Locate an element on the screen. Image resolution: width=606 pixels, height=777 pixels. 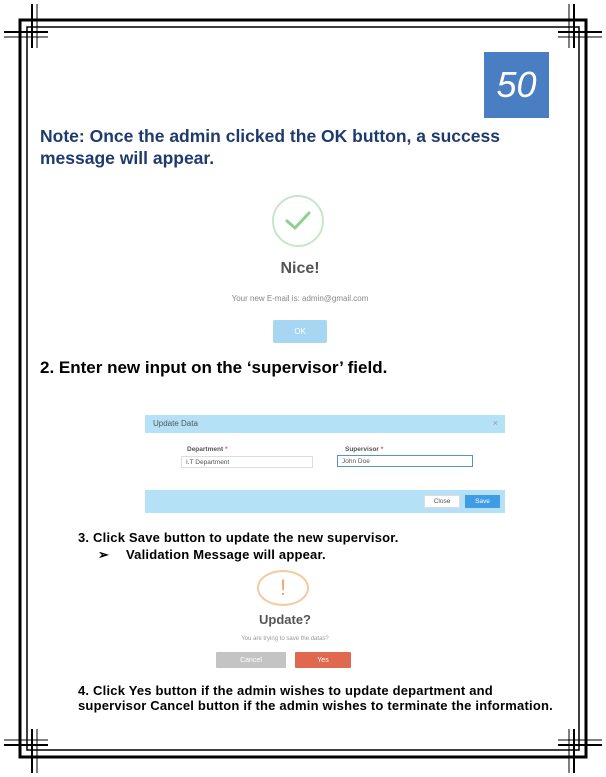
yes-button: Yes is located at coordinates (323, 660).